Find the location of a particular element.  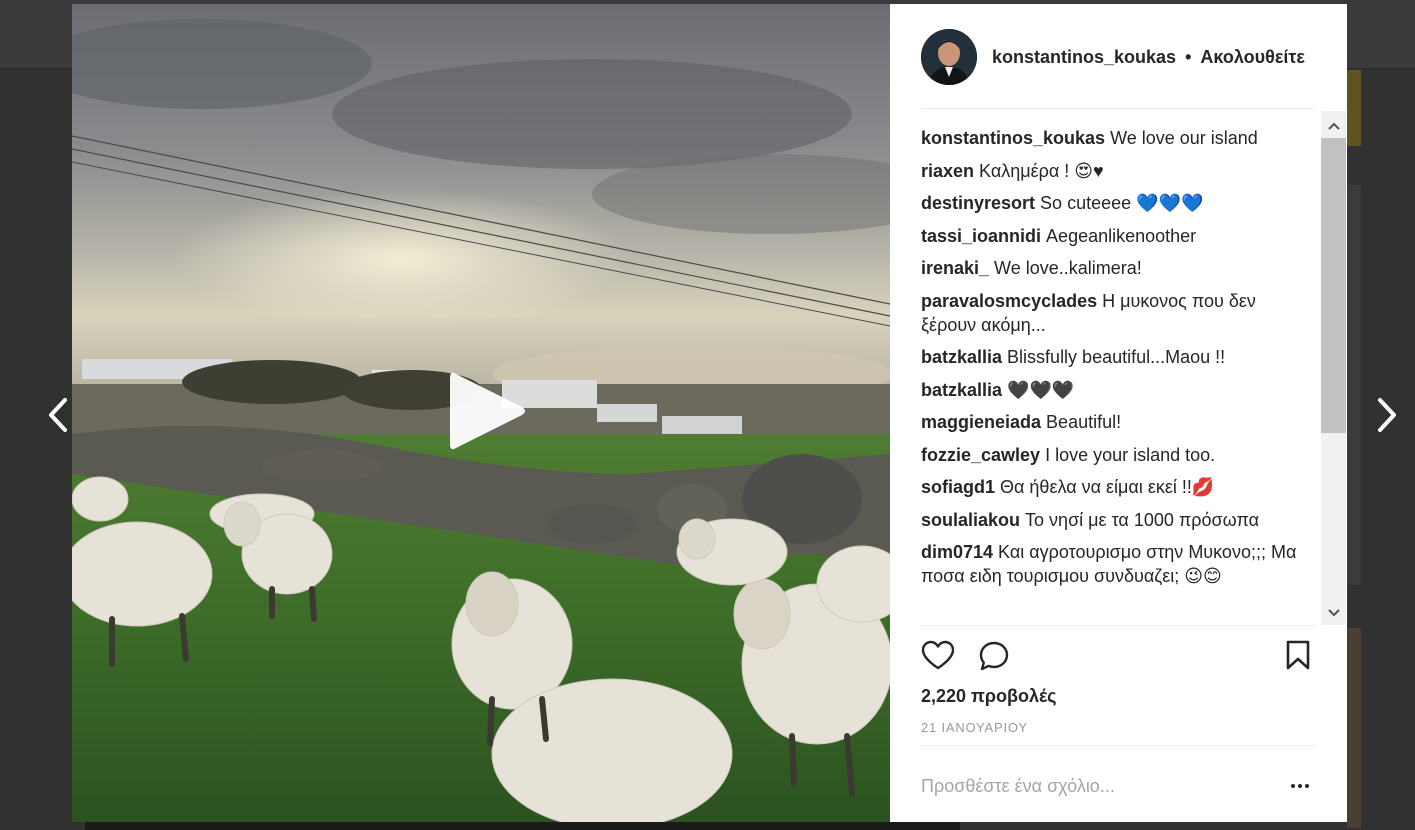

comment-text: We love our island is located at coordinates (1184, 138).